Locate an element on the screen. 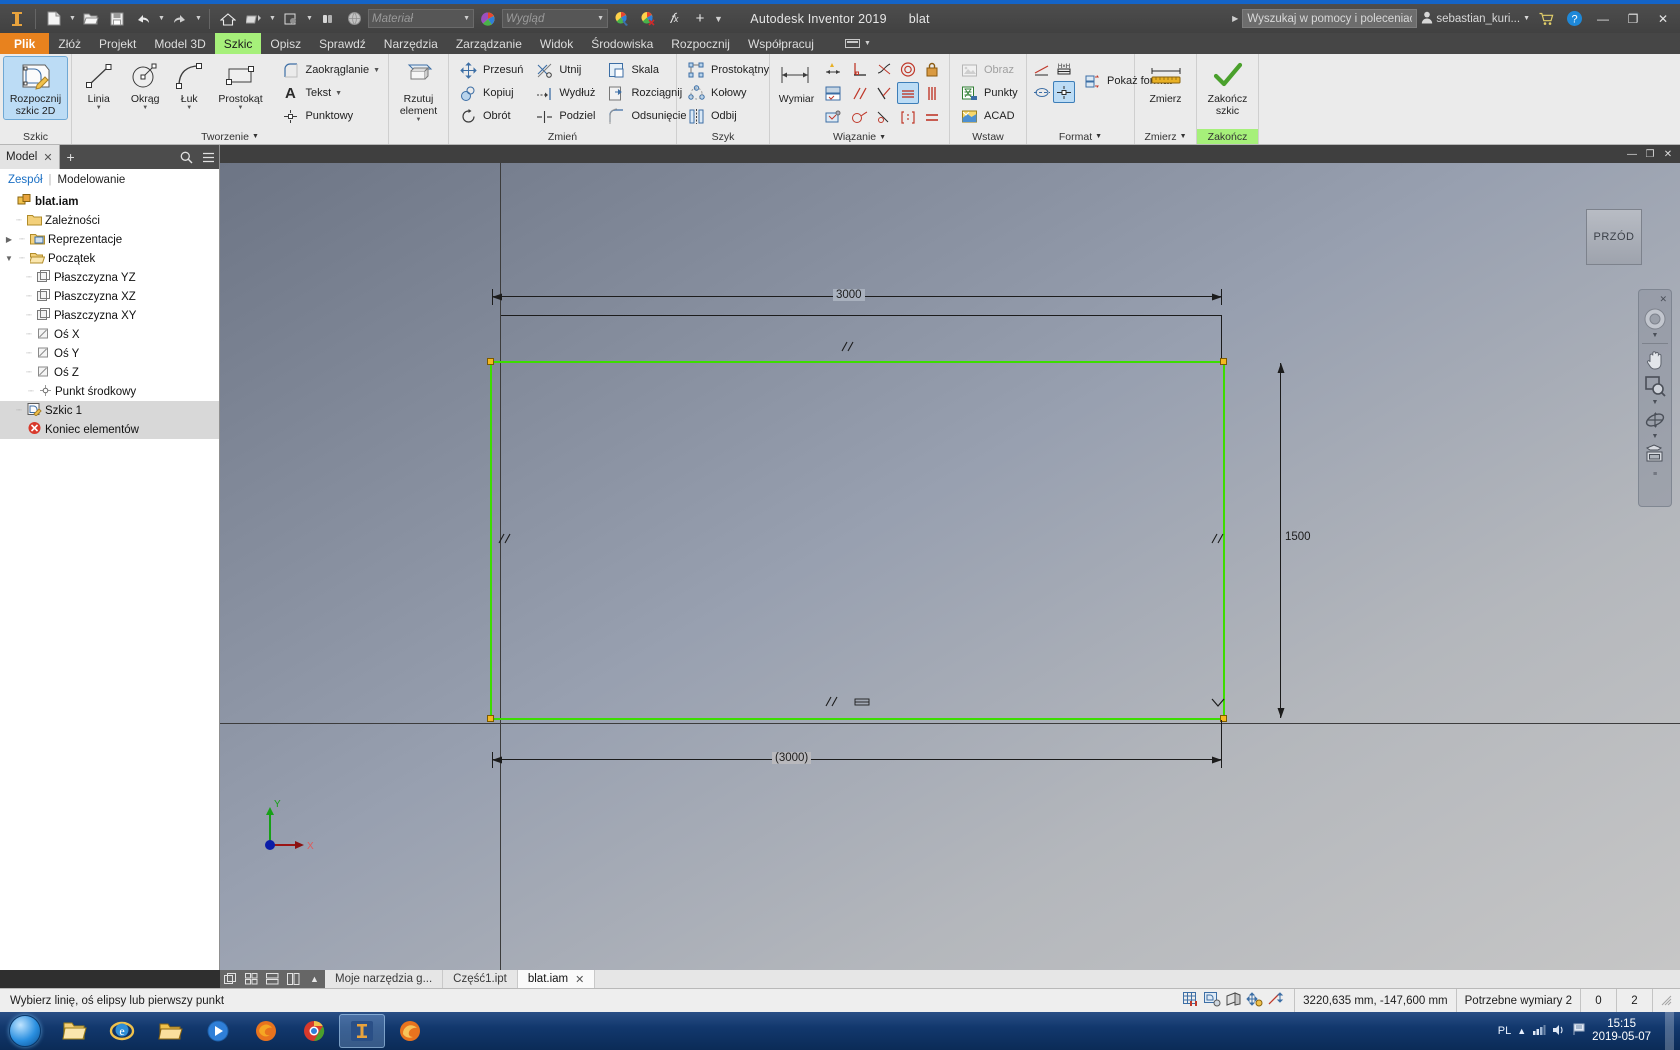 The width and height of the screenshot is (1680, 1050). navbar-more-icon: ≡ is located at coordinates (1655, 474).